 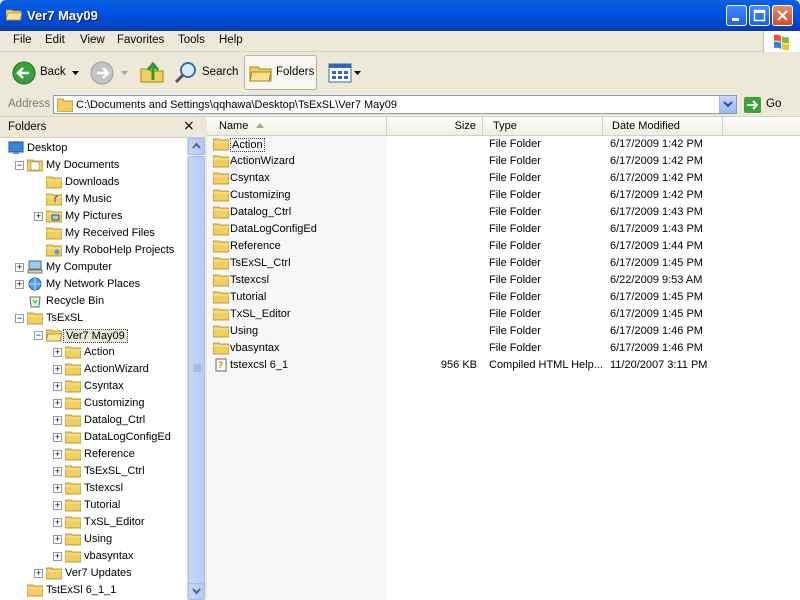 I want to click on tree-item: + Tstexcsl, so click(x=93, y=488).